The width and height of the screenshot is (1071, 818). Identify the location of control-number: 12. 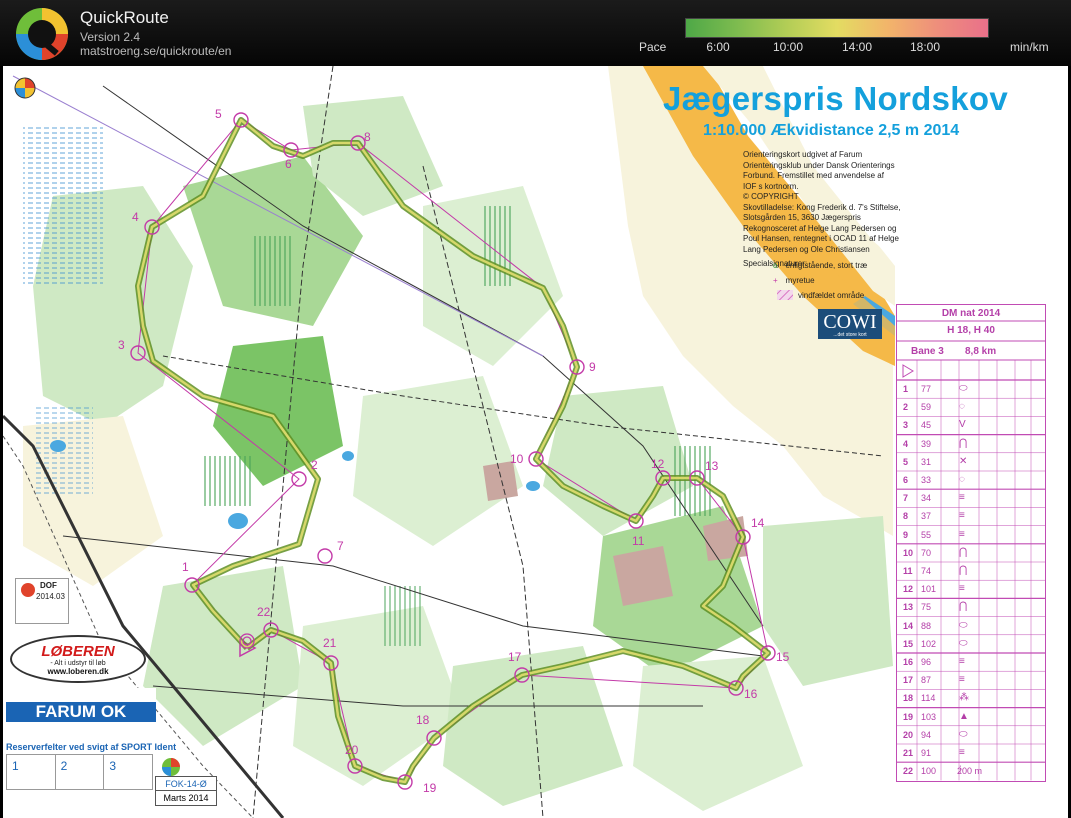
(908, 589).